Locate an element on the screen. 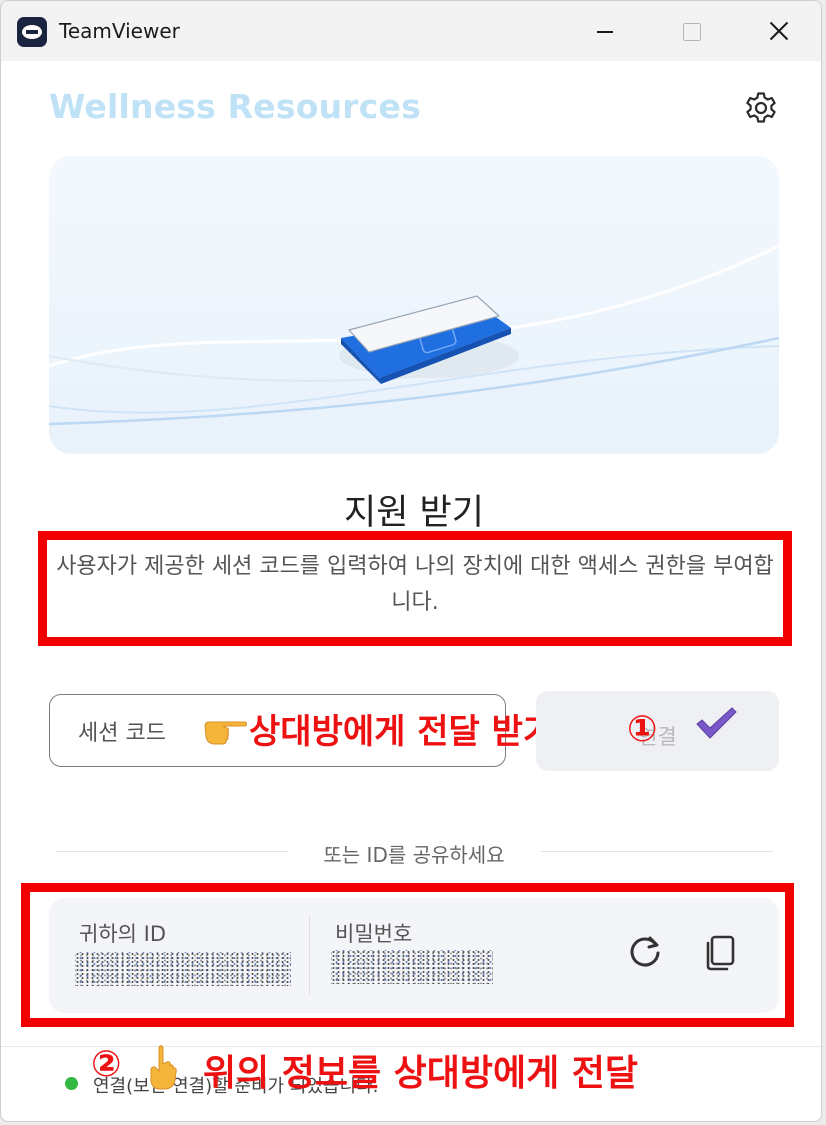 This screenshot has width=826, height=1125. divider-text: 또는 ID를 공유하세요 is located at coordinates (414, 855).